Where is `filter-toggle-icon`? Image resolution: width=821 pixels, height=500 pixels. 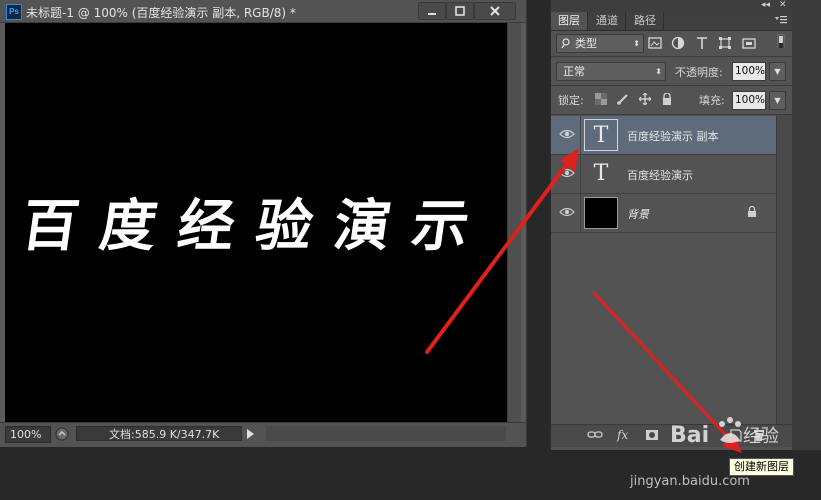
filter-toggle-icon is located at coordinates (783, 41).